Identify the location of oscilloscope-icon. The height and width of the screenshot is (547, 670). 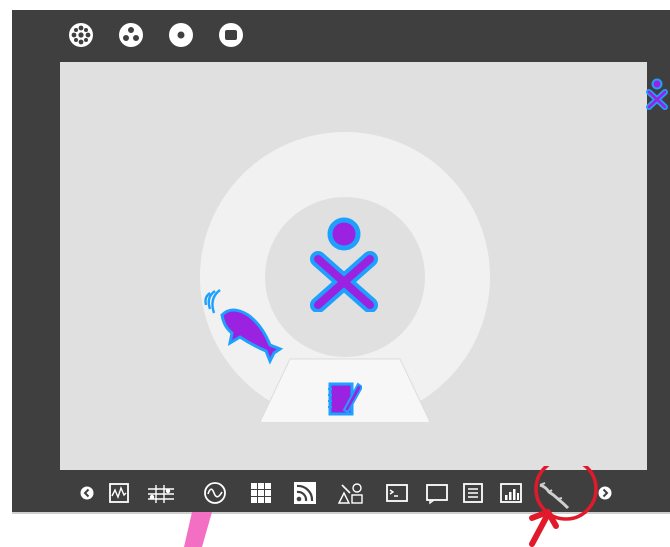
(215, 493).